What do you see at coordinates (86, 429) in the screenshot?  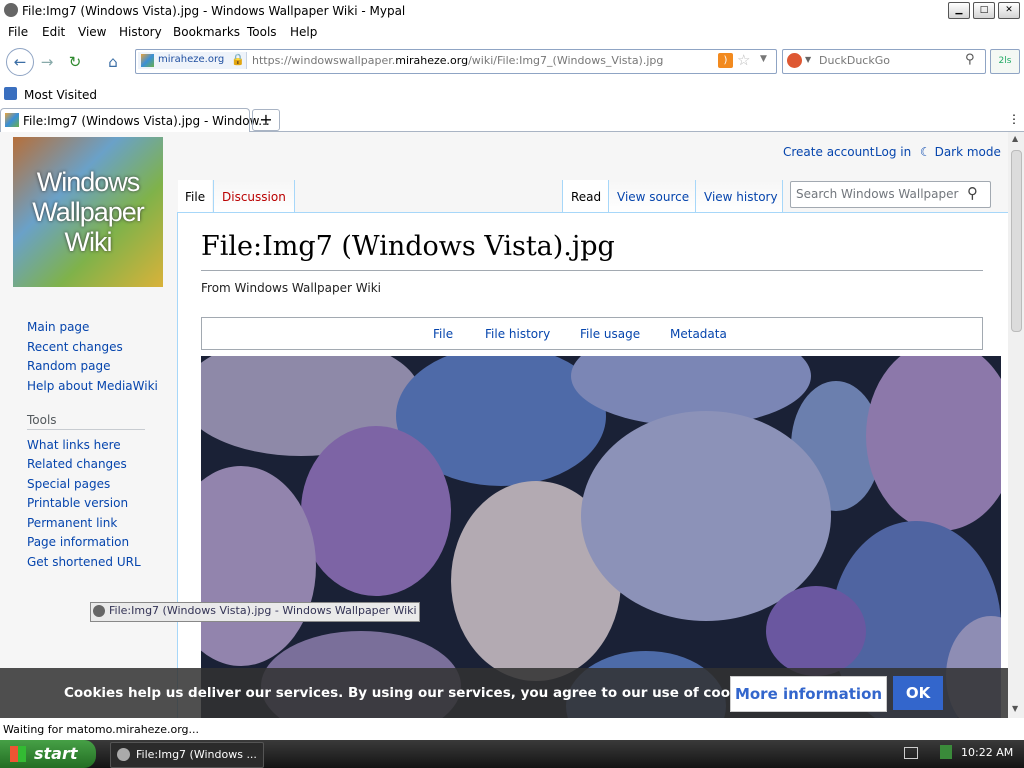 I see `sidebar-divider` at bounding box center [86, 429].